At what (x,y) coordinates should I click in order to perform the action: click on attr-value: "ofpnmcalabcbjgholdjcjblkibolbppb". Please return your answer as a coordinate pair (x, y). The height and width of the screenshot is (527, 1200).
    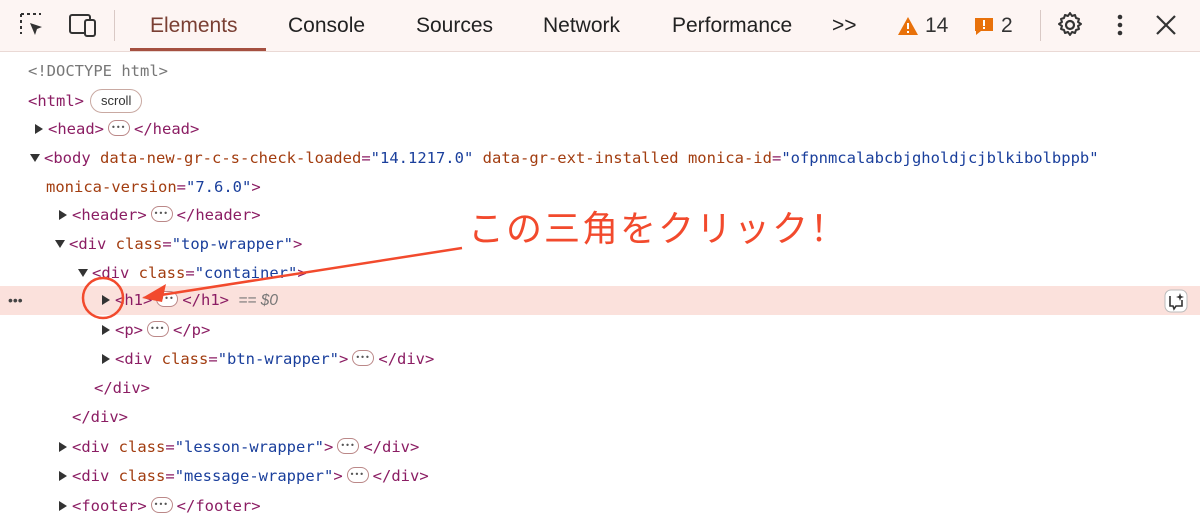
    Looking at the image, I should click on (940, 158).